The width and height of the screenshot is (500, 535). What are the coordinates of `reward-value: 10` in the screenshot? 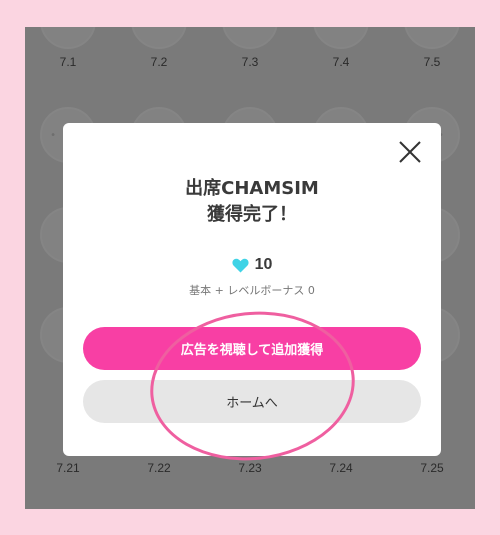 It's located at (263, 264).